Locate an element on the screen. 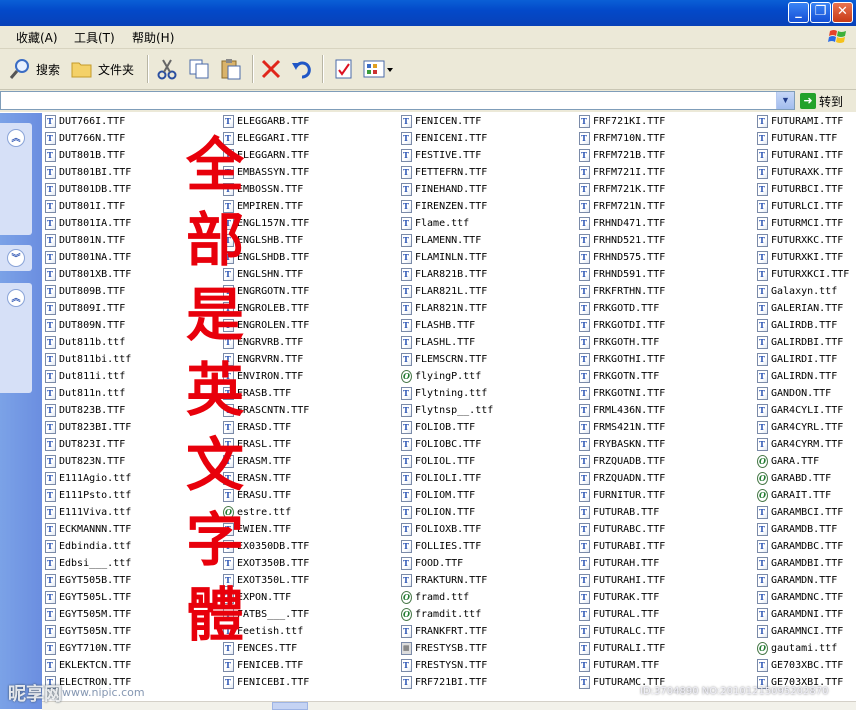 This screenshot has width=856, height=710. file-item: GAR4CYRM.TTF is located at coordinates (800, 444).